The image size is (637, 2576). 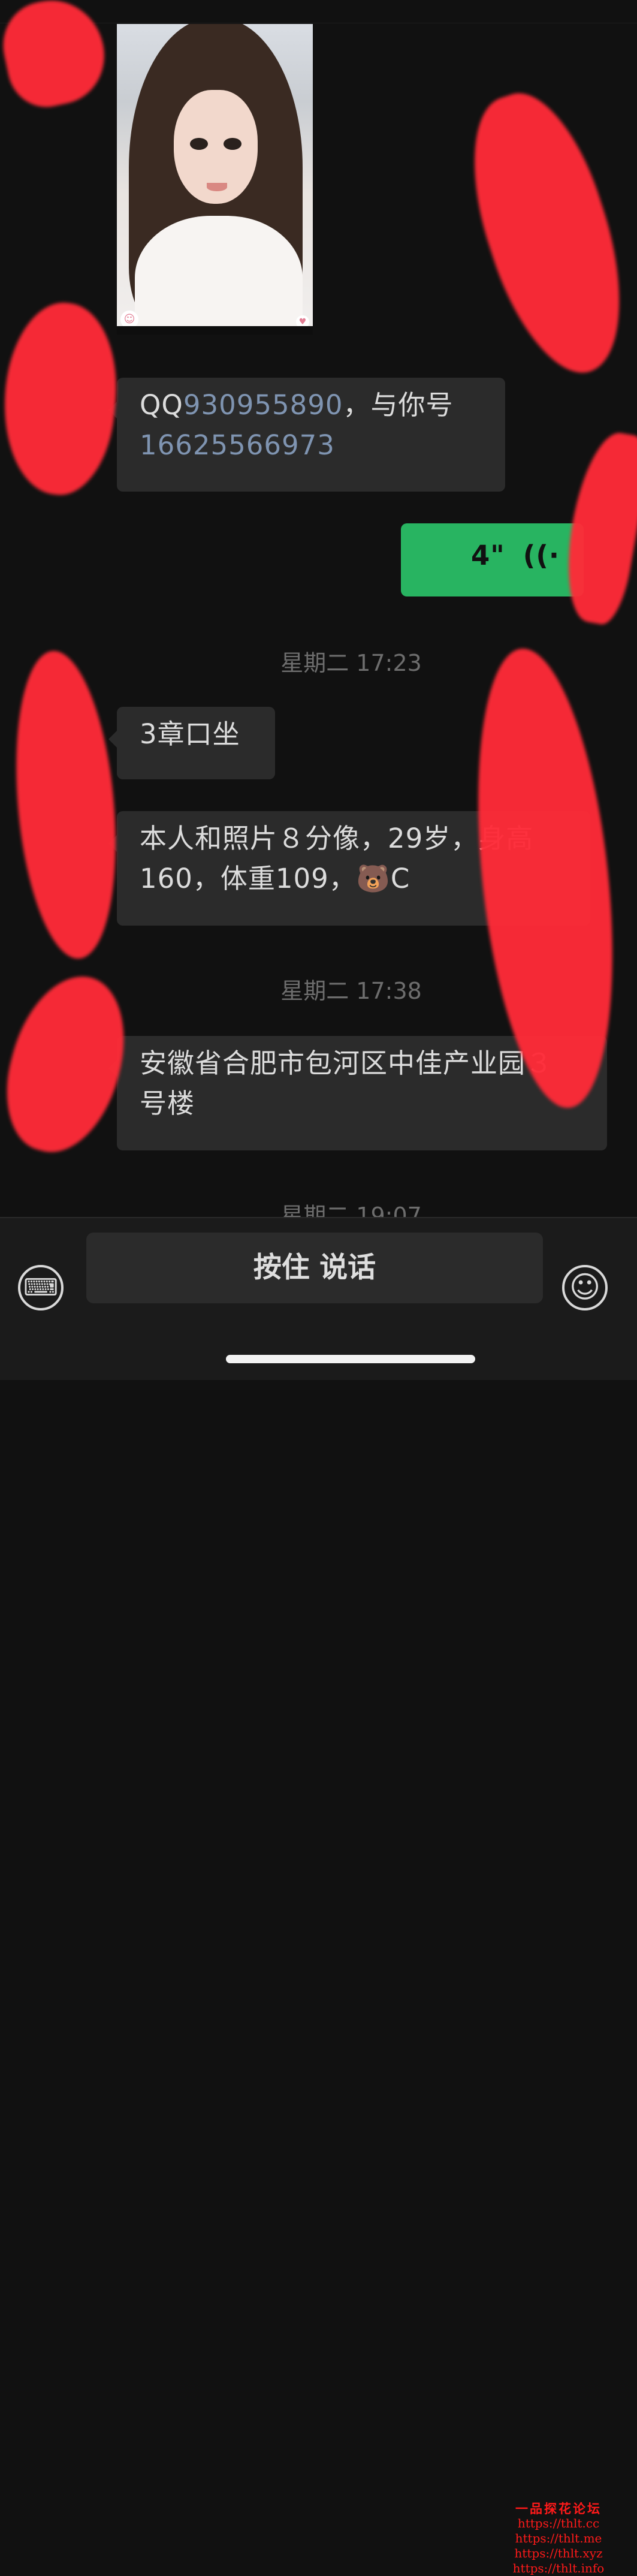 What do you see at coordinates (350, 1359) in the screenshot?
I see `home-indicator` at bounding box center [350, 1359].